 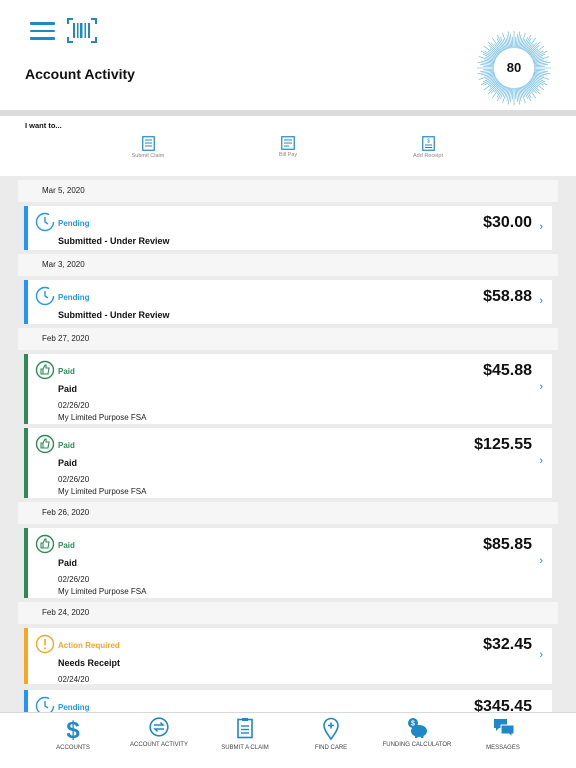 I want to click on dollar-icon: $, so click(x=73, y=729).